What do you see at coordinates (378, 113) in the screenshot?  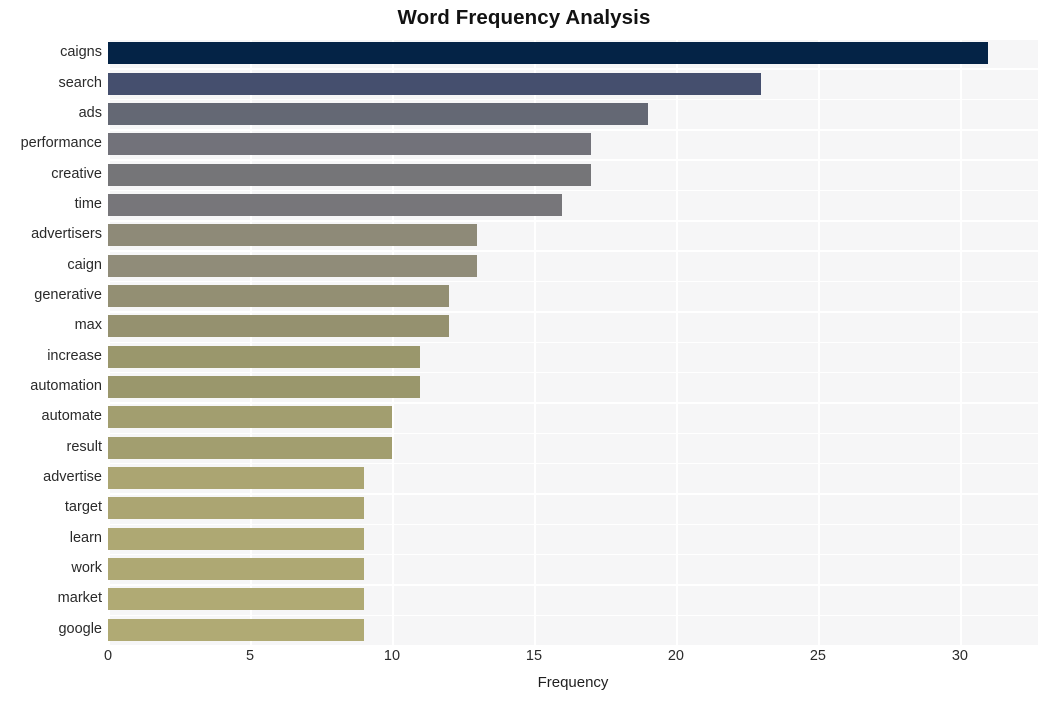 I see `bar-ads` at bounding box center [378, 113].